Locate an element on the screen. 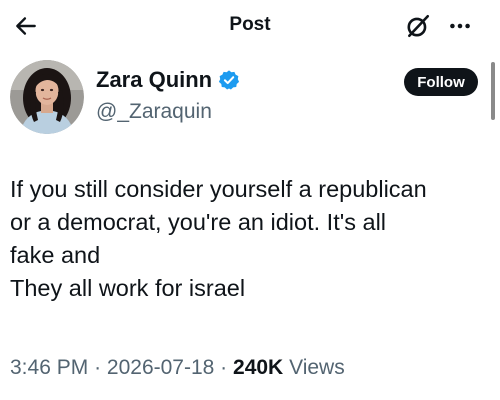  views-label: Views is located at coordinates (317, 367).